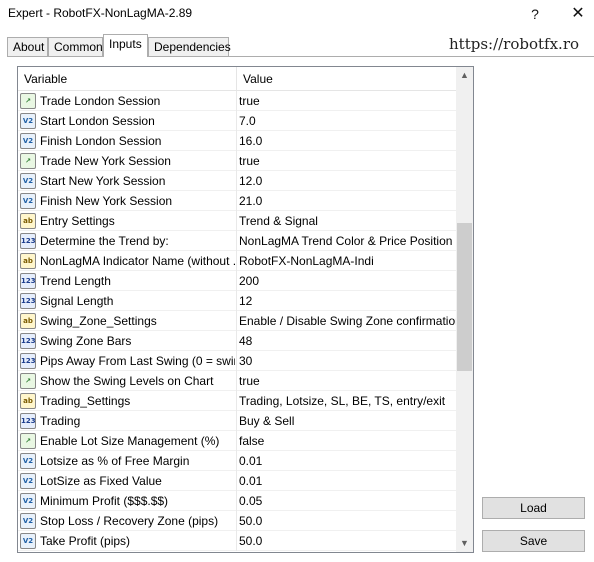 Image resolution: width=594 pixels, height=562 pixels. What do you see at coordinates (346, 261) in the screenshot?
I see `value-cell: RobotFX-NonLagMA-Indi` at bounding box center [346, 261].